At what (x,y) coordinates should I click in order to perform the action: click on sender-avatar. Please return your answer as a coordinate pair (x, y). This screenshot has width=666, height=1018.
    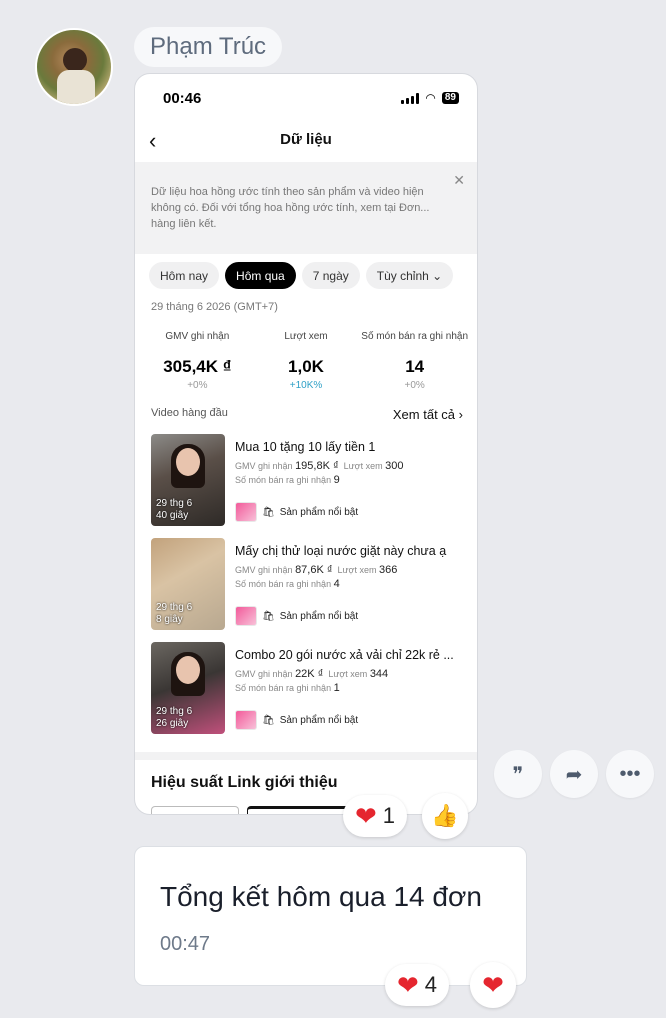
    Looking at the image, I should click on (74, 67).